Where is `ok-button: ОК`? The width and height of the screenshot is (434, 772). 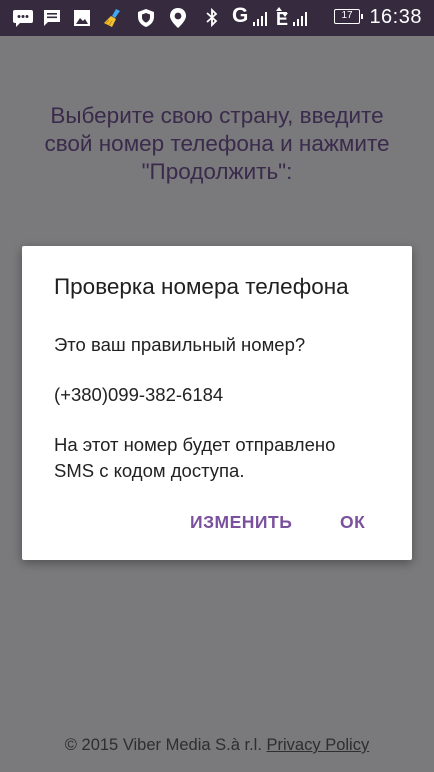 ok-button: ОК is located at coordinates (352, 522).